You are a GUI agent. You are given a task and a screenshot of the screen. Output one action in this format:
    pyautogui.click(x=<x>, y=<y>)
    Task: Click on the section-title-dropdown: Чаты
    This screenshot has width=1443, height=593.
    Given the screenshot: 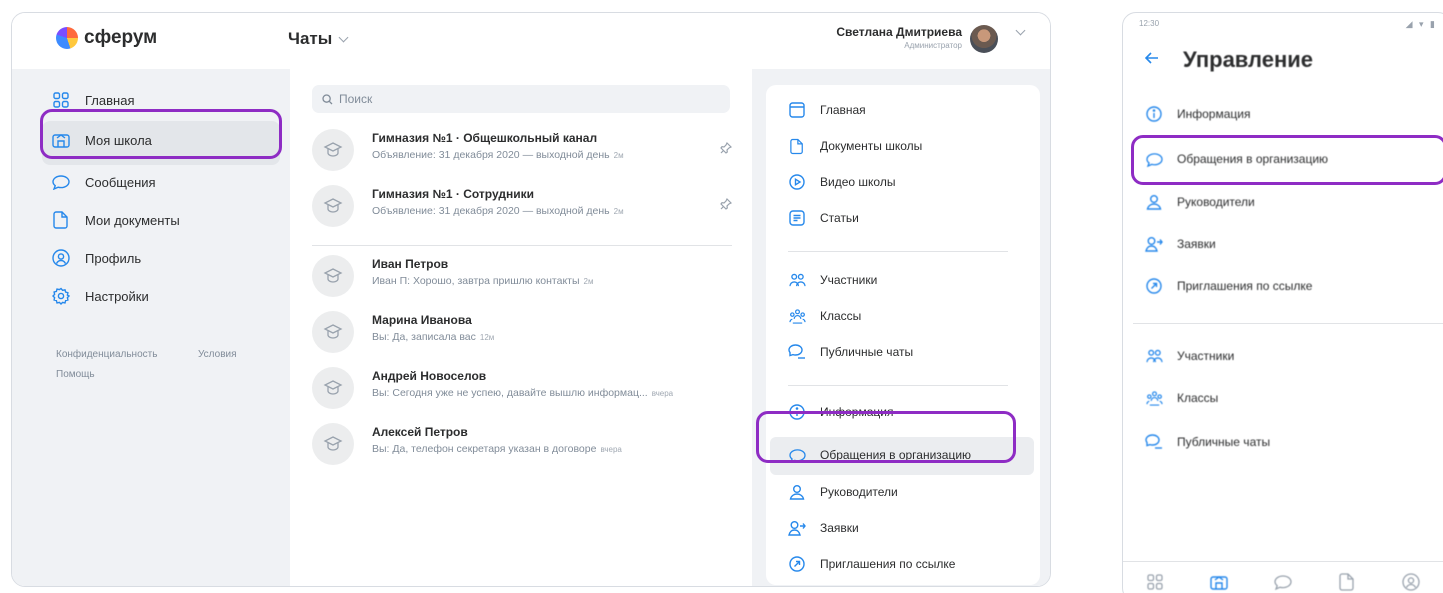 What is the action you would take?
    pyautogui.click(x=318, y=39)
    